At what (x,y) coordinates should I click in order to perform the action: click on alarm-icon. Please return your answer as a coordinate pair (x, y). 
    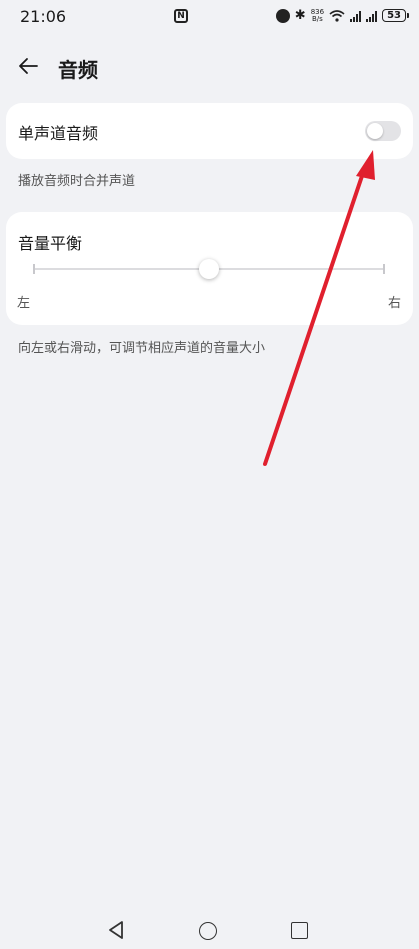
    Looking at the image, I should click on (282, 15).